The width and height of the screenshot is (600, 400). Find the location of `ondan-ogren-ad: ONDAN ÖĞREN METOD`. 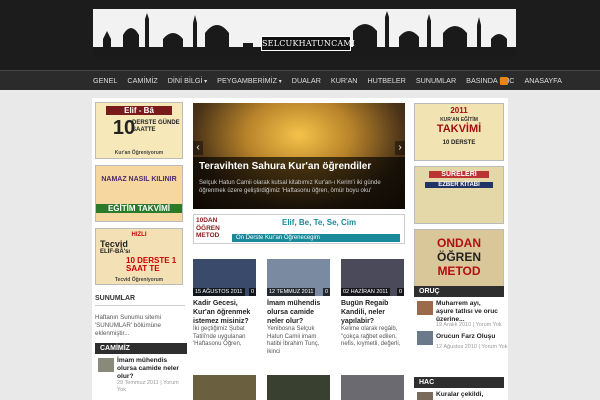

ondan-ogren-ad: ONDAN ÖĞREN METOD is located at coordinates (459, 258).